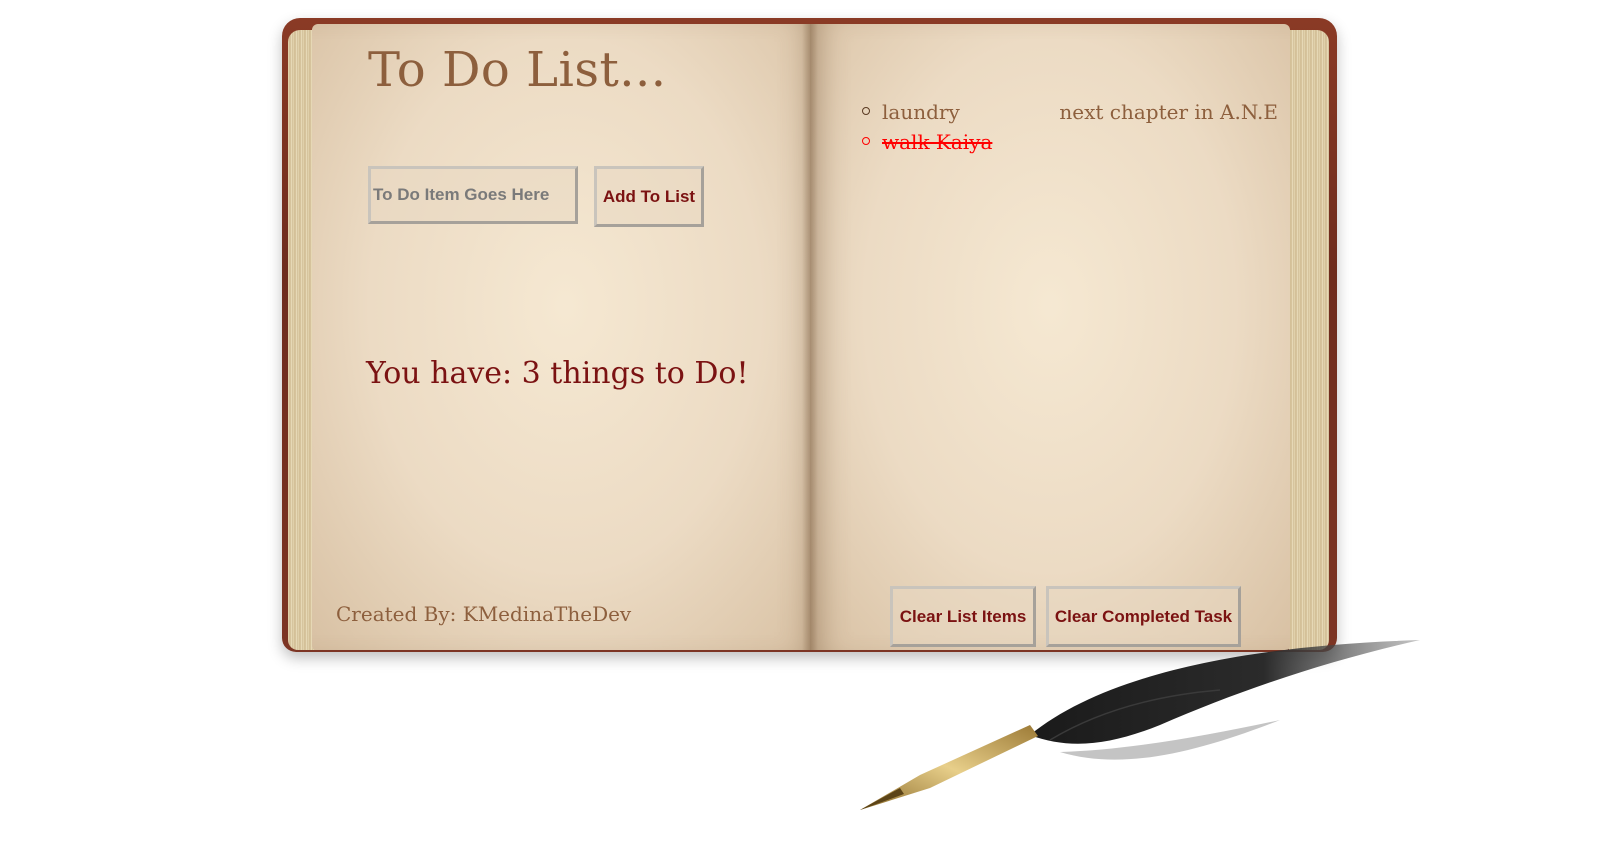 The height and width of the screenshot is (845, 1611). What do you see at coordinates (937, 142) in the screenshot?
I see `list-item-label: walk Kaiya` at bounding box center [937, 142].